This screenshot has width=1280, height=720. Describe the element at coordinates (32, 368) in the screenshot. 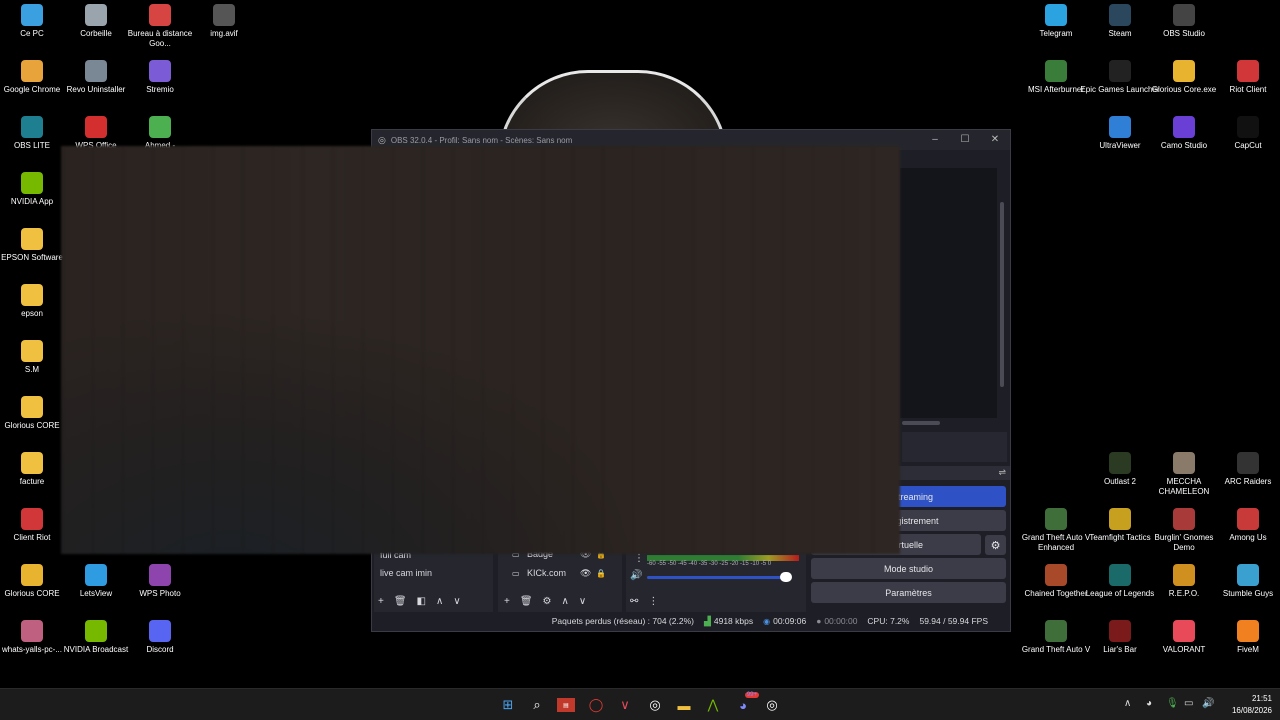

I see `desktop-shortcut: S.M` at that location.